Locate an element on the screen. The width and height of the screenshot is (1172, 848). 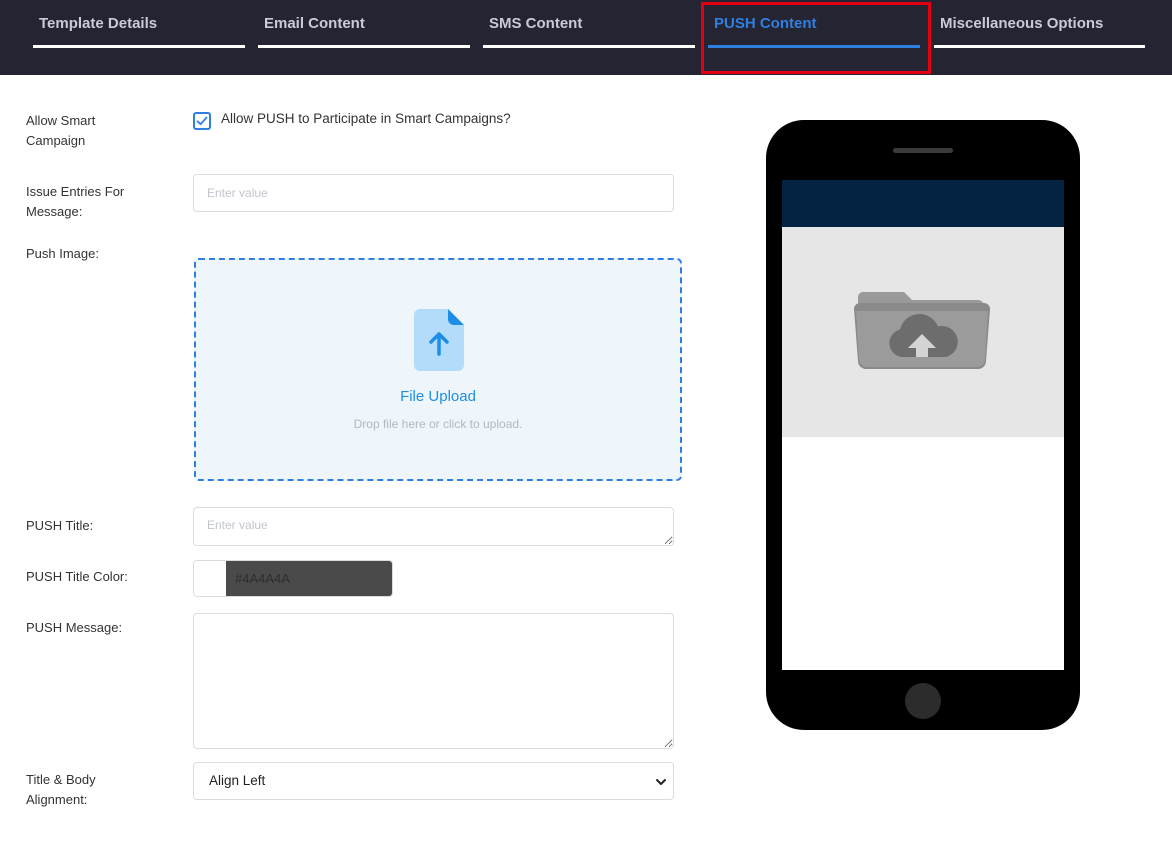
alignment-selected-value: Align Left is located at coordinates (237, 780).